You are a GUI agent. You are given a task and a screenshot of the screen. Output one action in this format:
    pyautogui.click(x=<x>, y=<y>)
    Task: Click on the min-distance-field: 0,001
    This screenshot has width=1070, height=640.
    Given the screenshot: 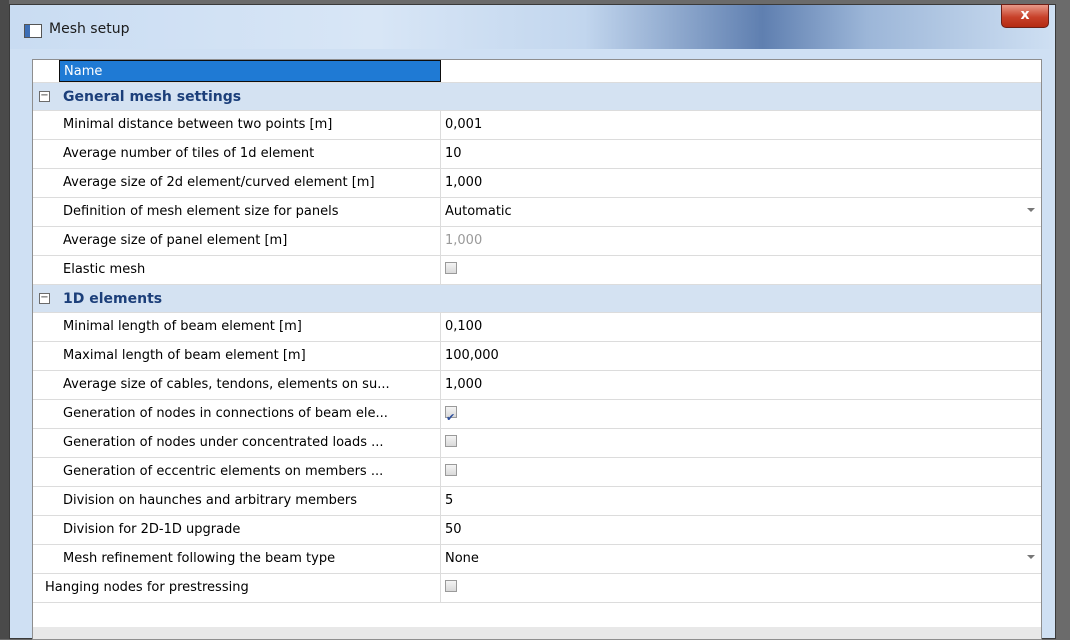 What is the action you would take?
    pyautogui.click(x=741, y=125)
    